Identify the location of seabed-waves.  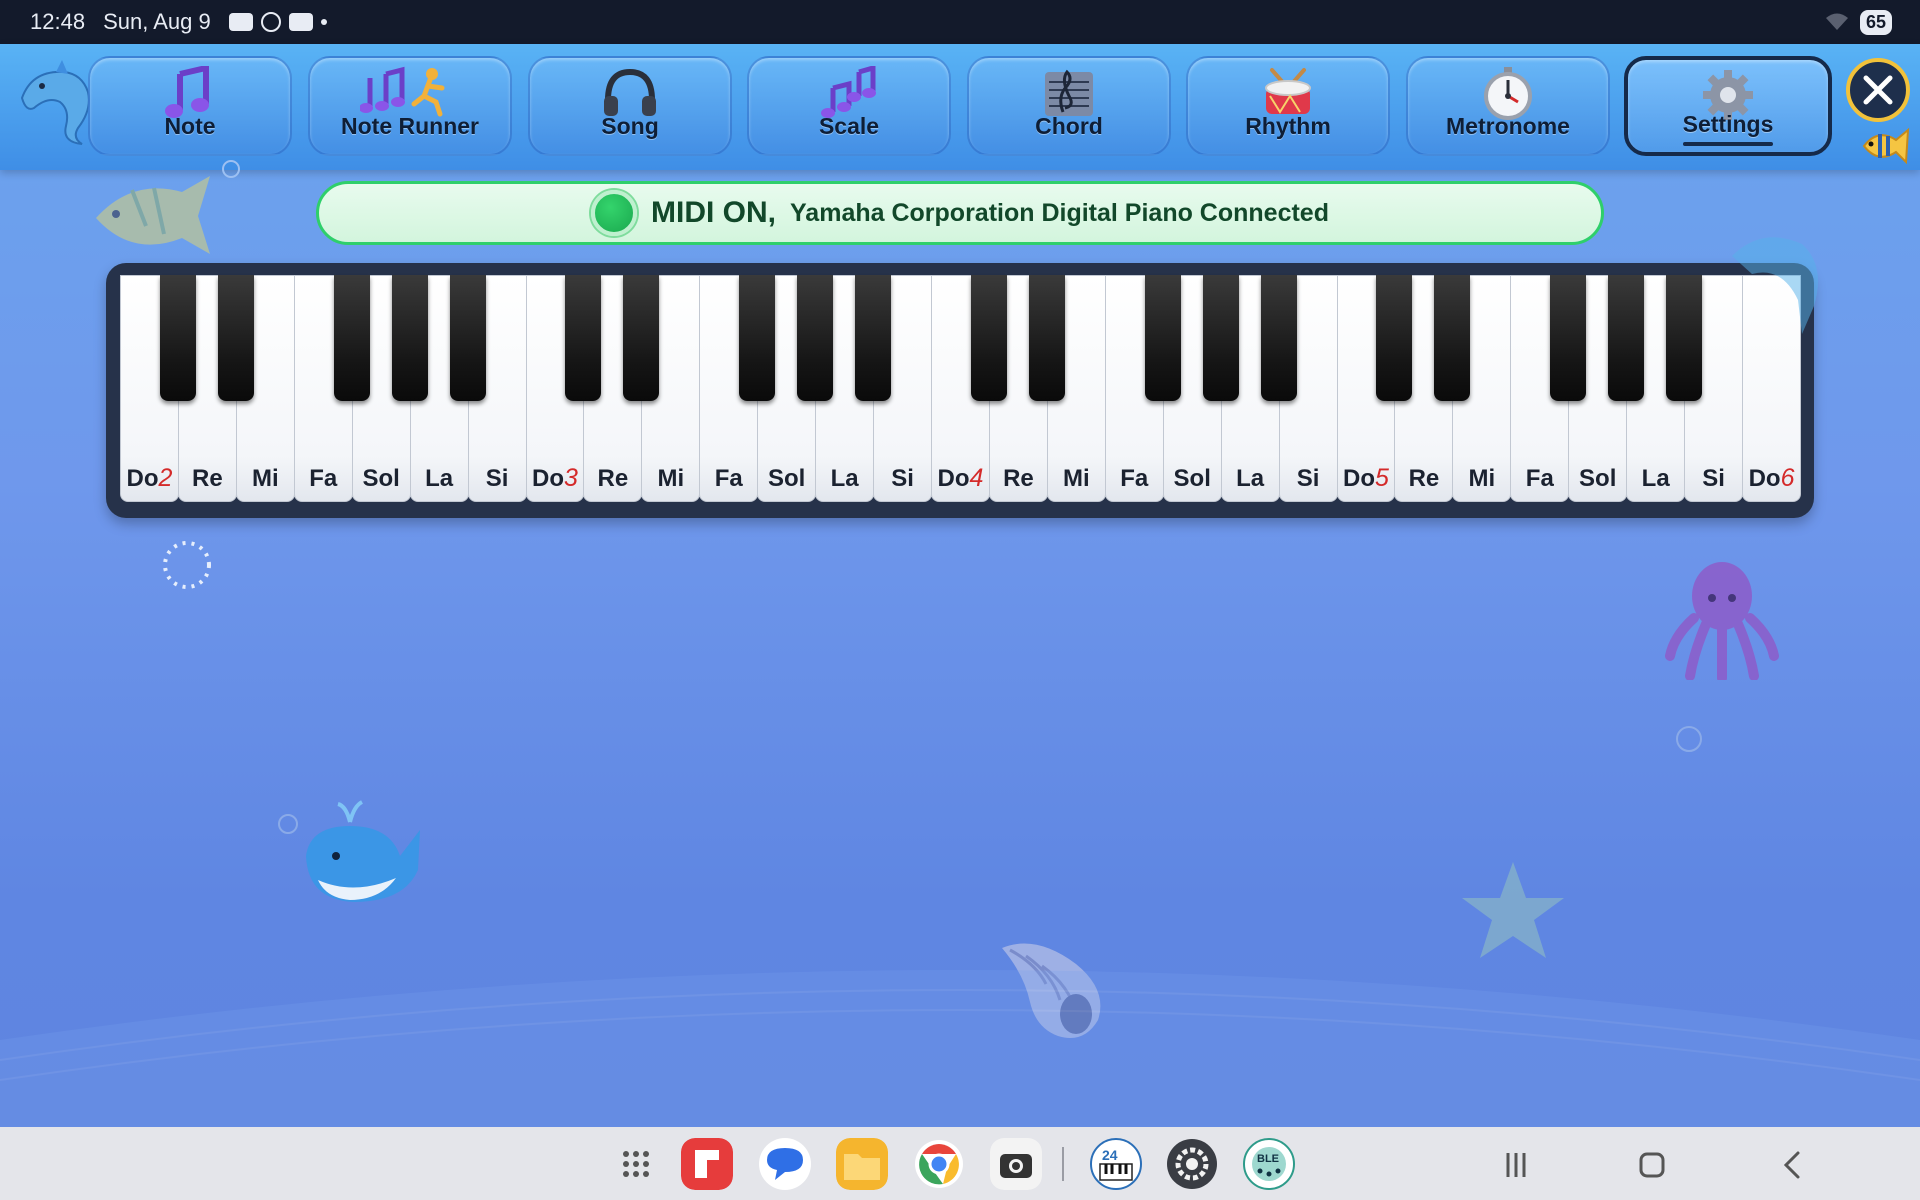
(960, 1049).